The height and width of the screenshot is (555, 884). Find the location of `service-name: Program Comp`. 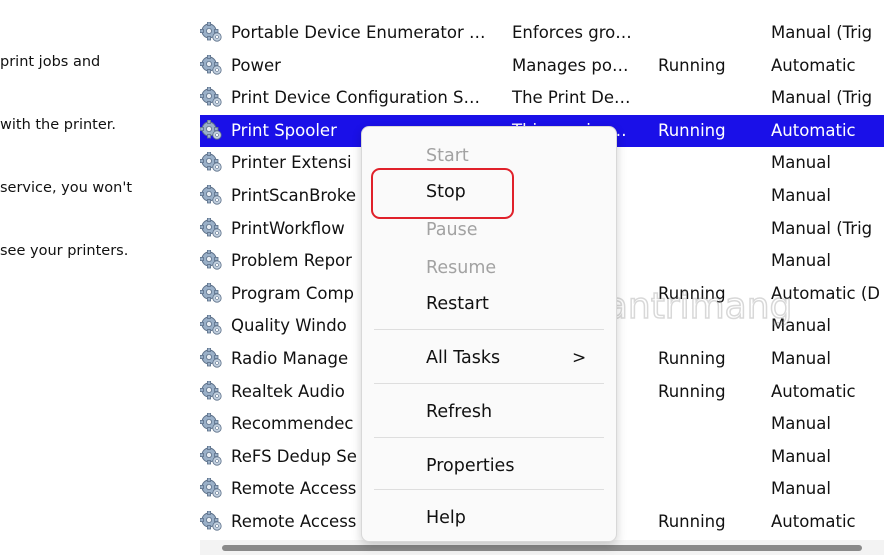

service-name: Program Comp is located at coordinates (293, 293).